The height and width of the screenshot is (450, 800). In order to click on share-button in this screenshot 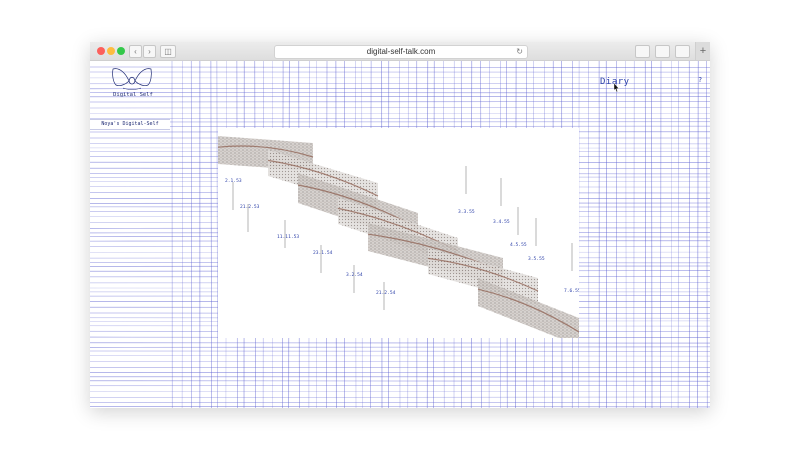, I will do `click(662, 51)`.